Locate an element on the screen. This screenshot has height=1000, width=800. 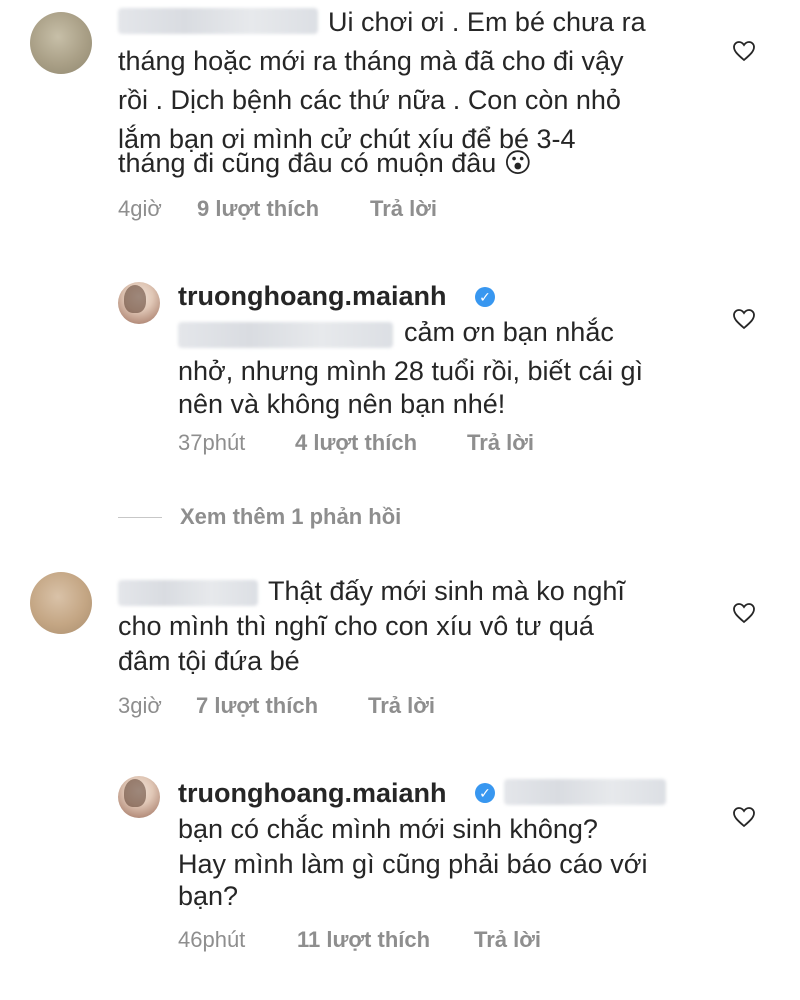
view-more-replies-button: Xem thêm 1 phản hồi is located at coordinates (290, 517).